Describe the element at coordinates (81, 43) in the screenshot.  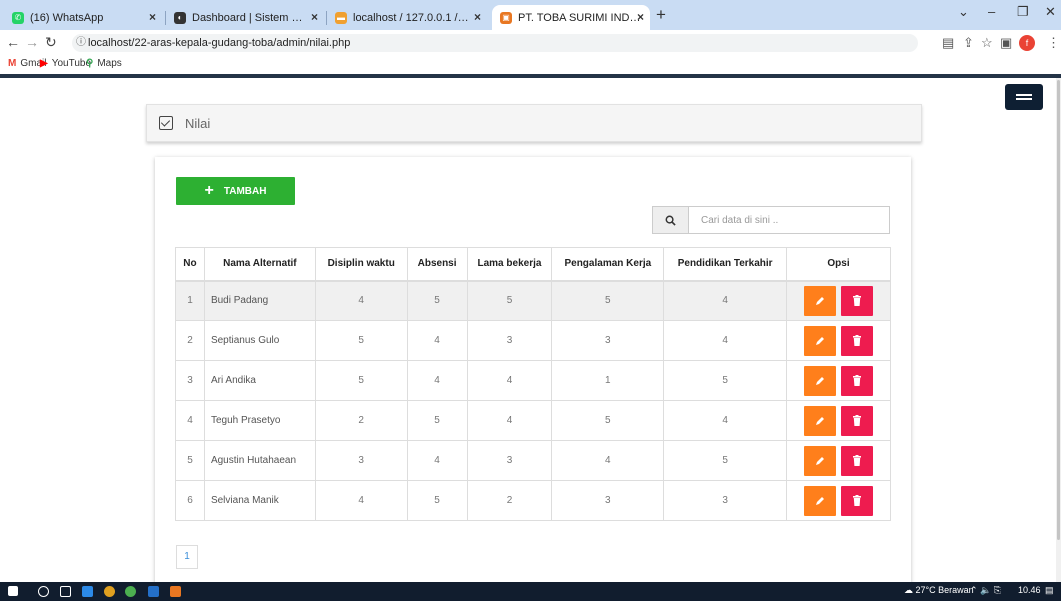
I see `info-icon: ⓘ` at that location.